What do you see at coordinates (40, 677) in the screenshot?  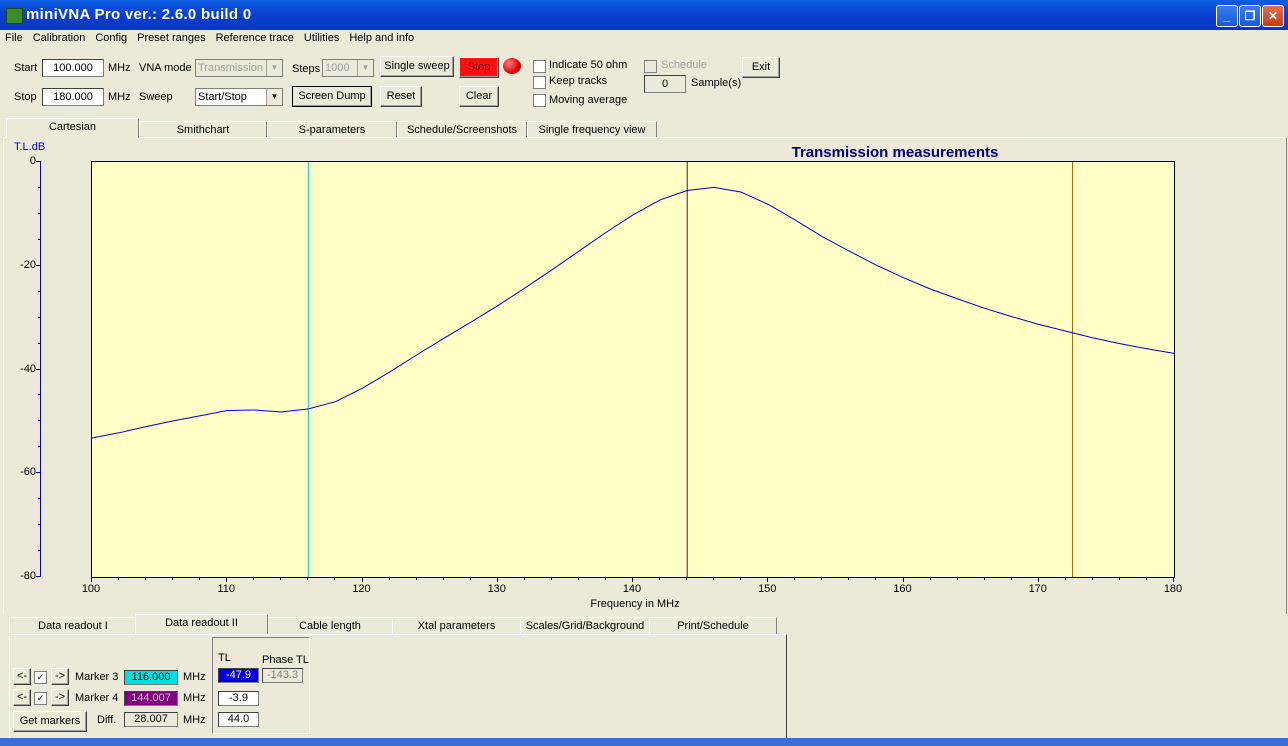 I see `marker3-checkbox: ✓` at bounding box center [40, 677].